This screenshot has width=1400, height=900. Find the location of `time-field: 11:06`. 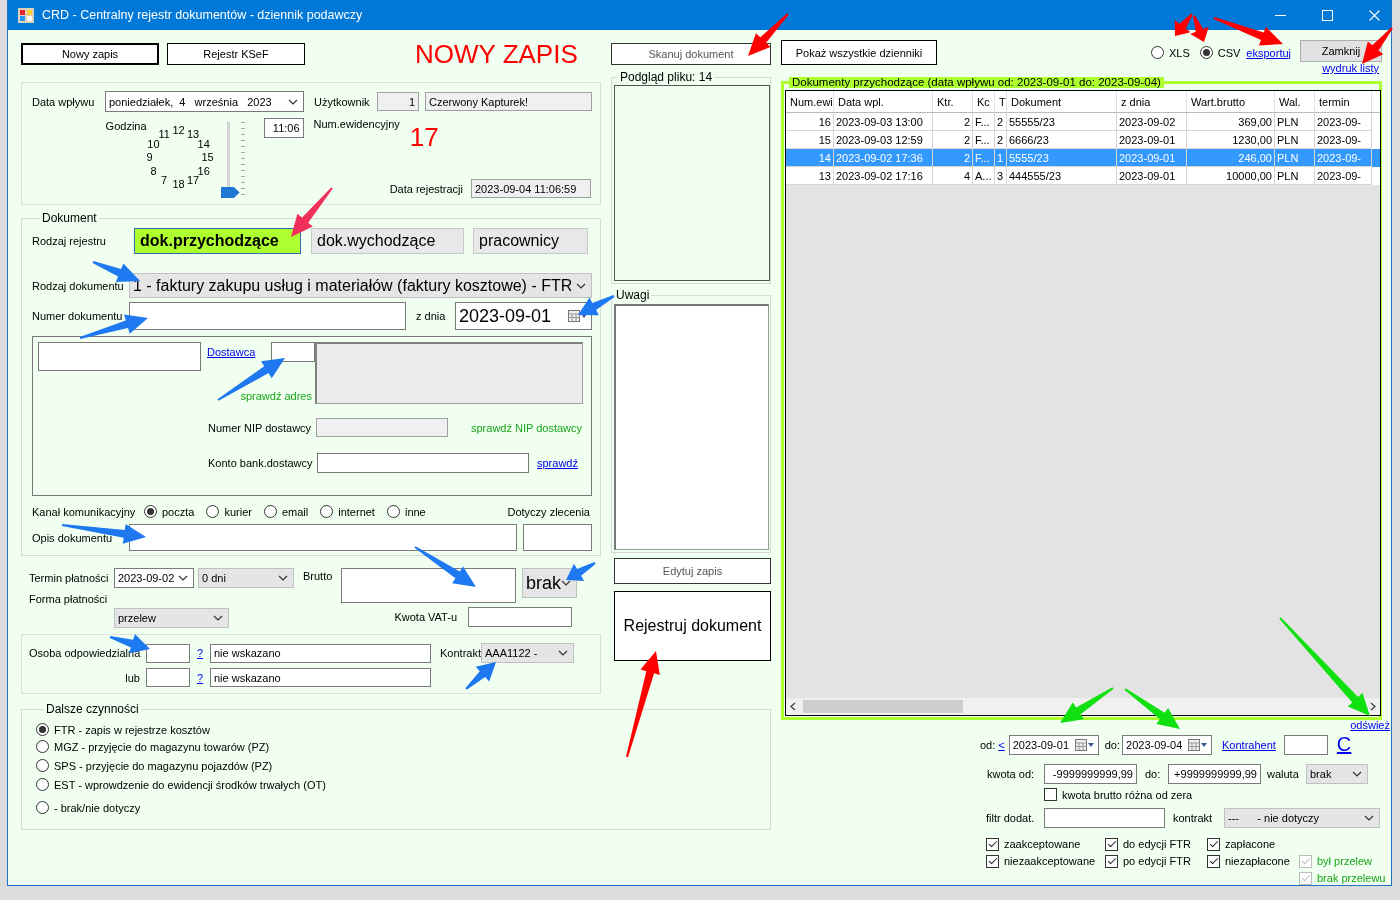

time-field: 11:06 is located at coordinates (283, 128).